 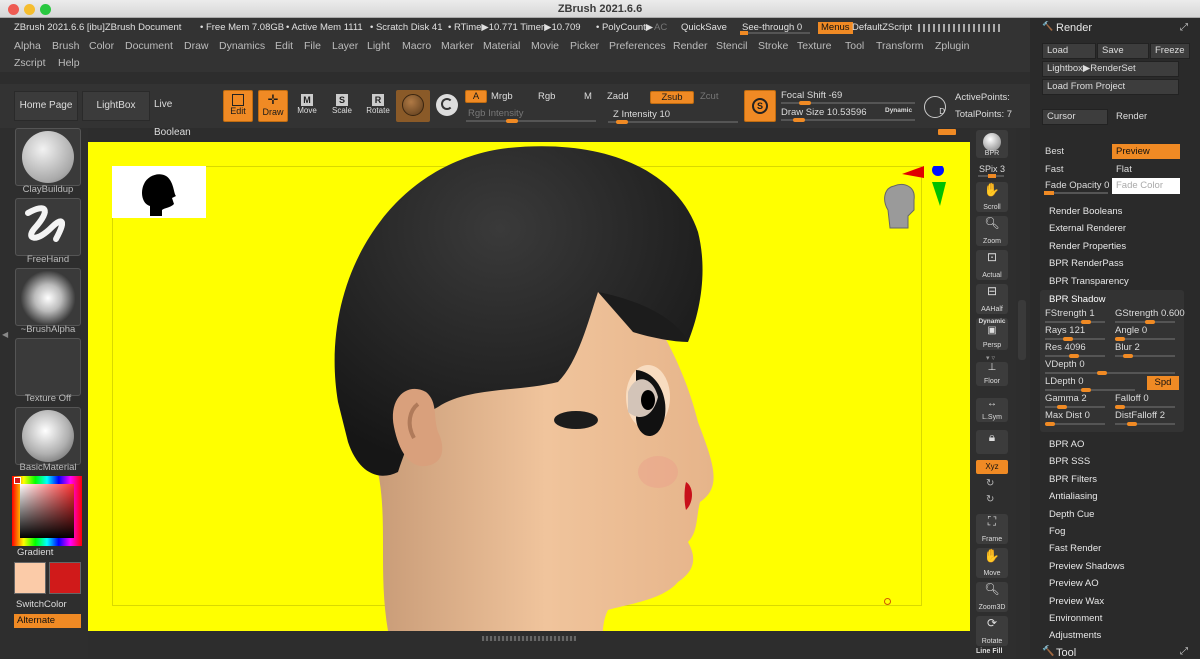 I want to click on focal-shift-track, so click(x=848, y=103).